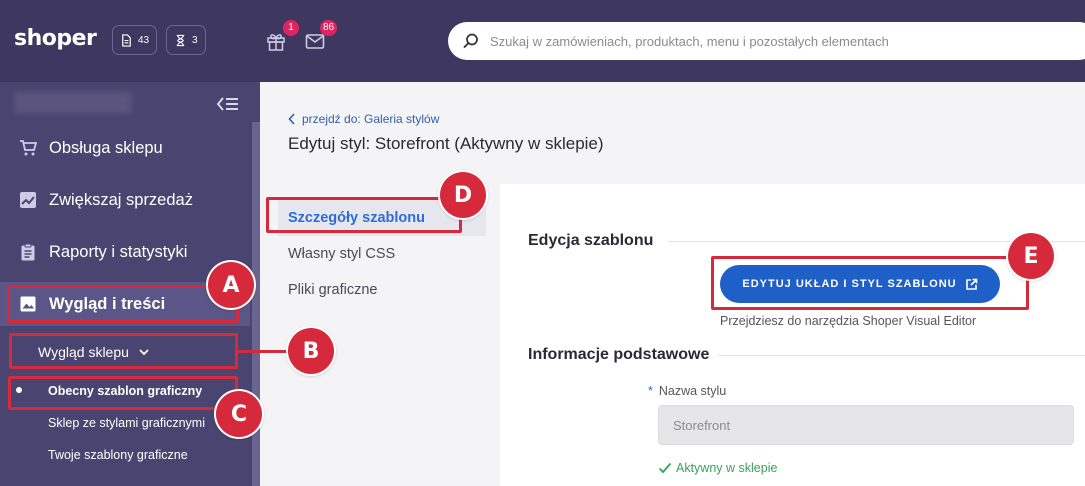 The width and height of the screenshot is (1085, 486). Describe the element at coordinates (291, 119) in the screenshot. I see `chevron-left-icon` at that location.